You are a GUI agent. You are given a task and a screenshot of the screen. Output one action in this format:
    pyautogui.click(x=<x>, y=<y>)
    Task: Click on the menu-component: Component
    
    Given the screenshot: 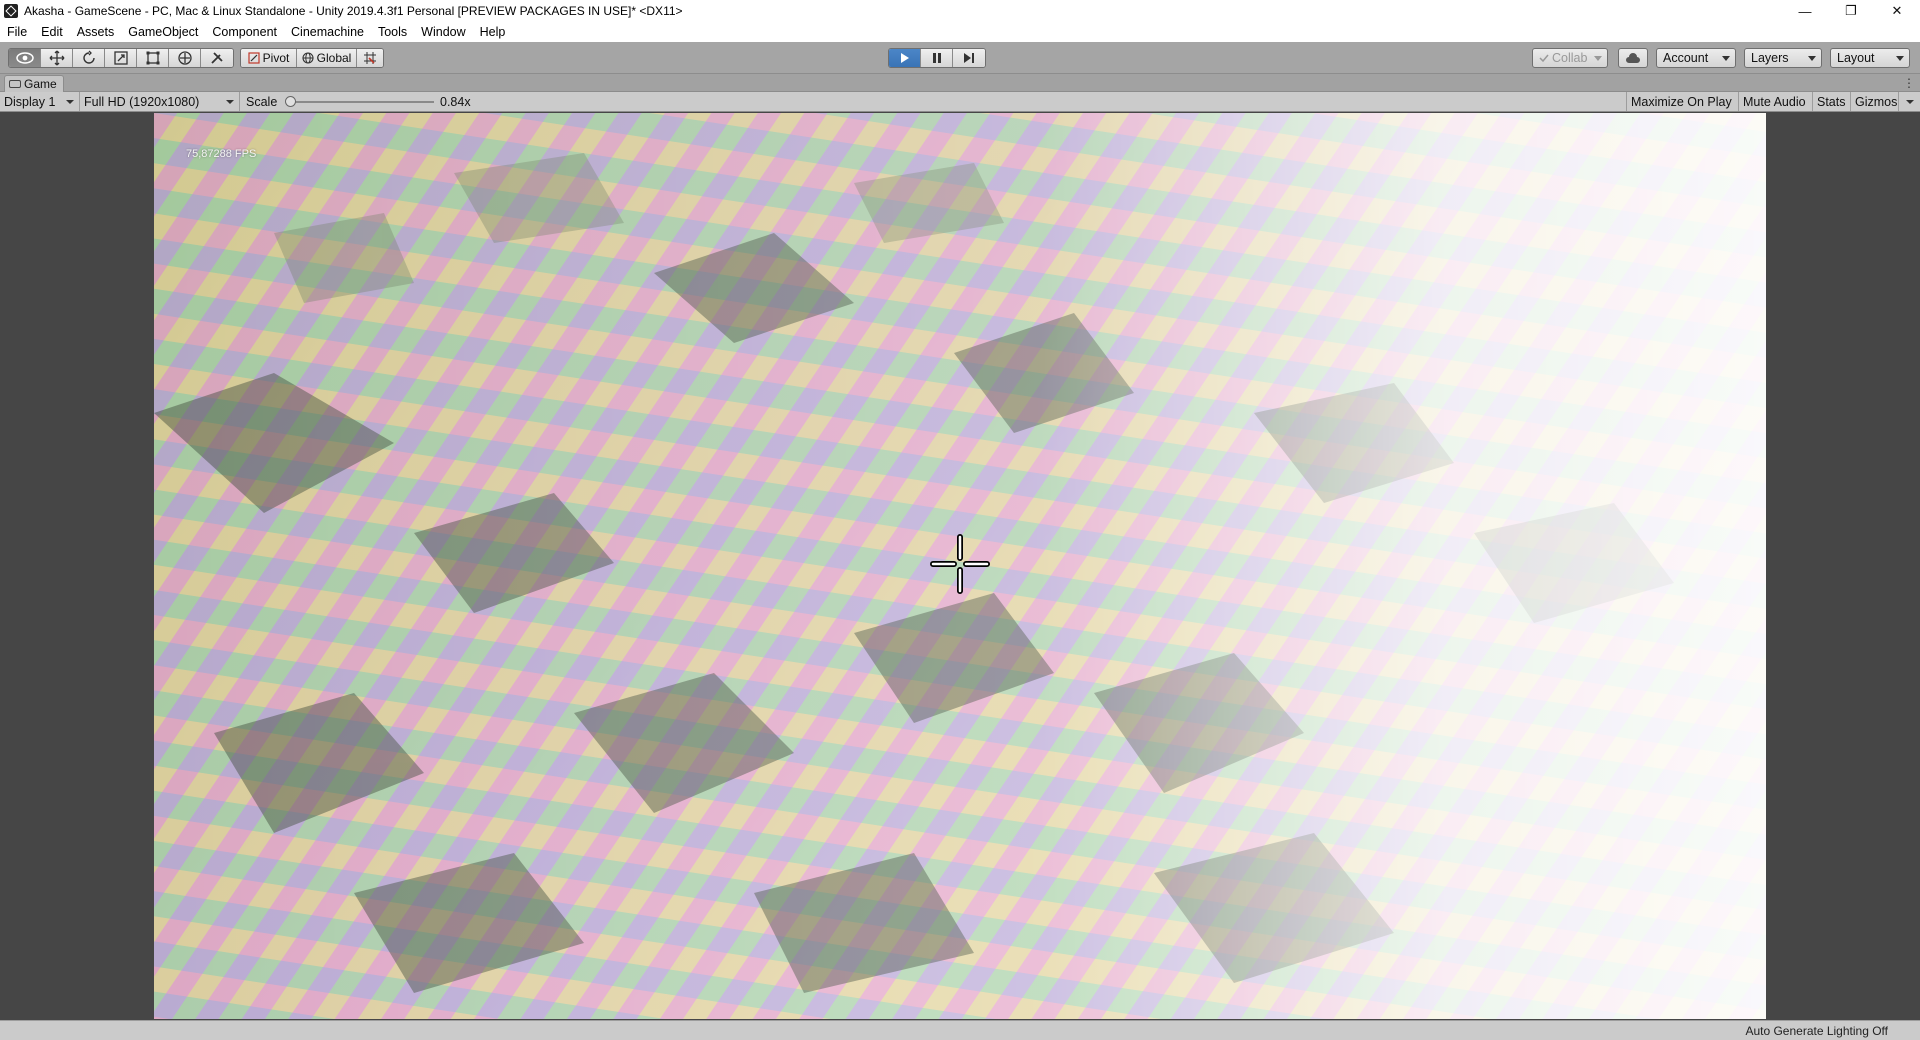 What is the action you would take?
    pyautogui.click(x=244, y=32)
    